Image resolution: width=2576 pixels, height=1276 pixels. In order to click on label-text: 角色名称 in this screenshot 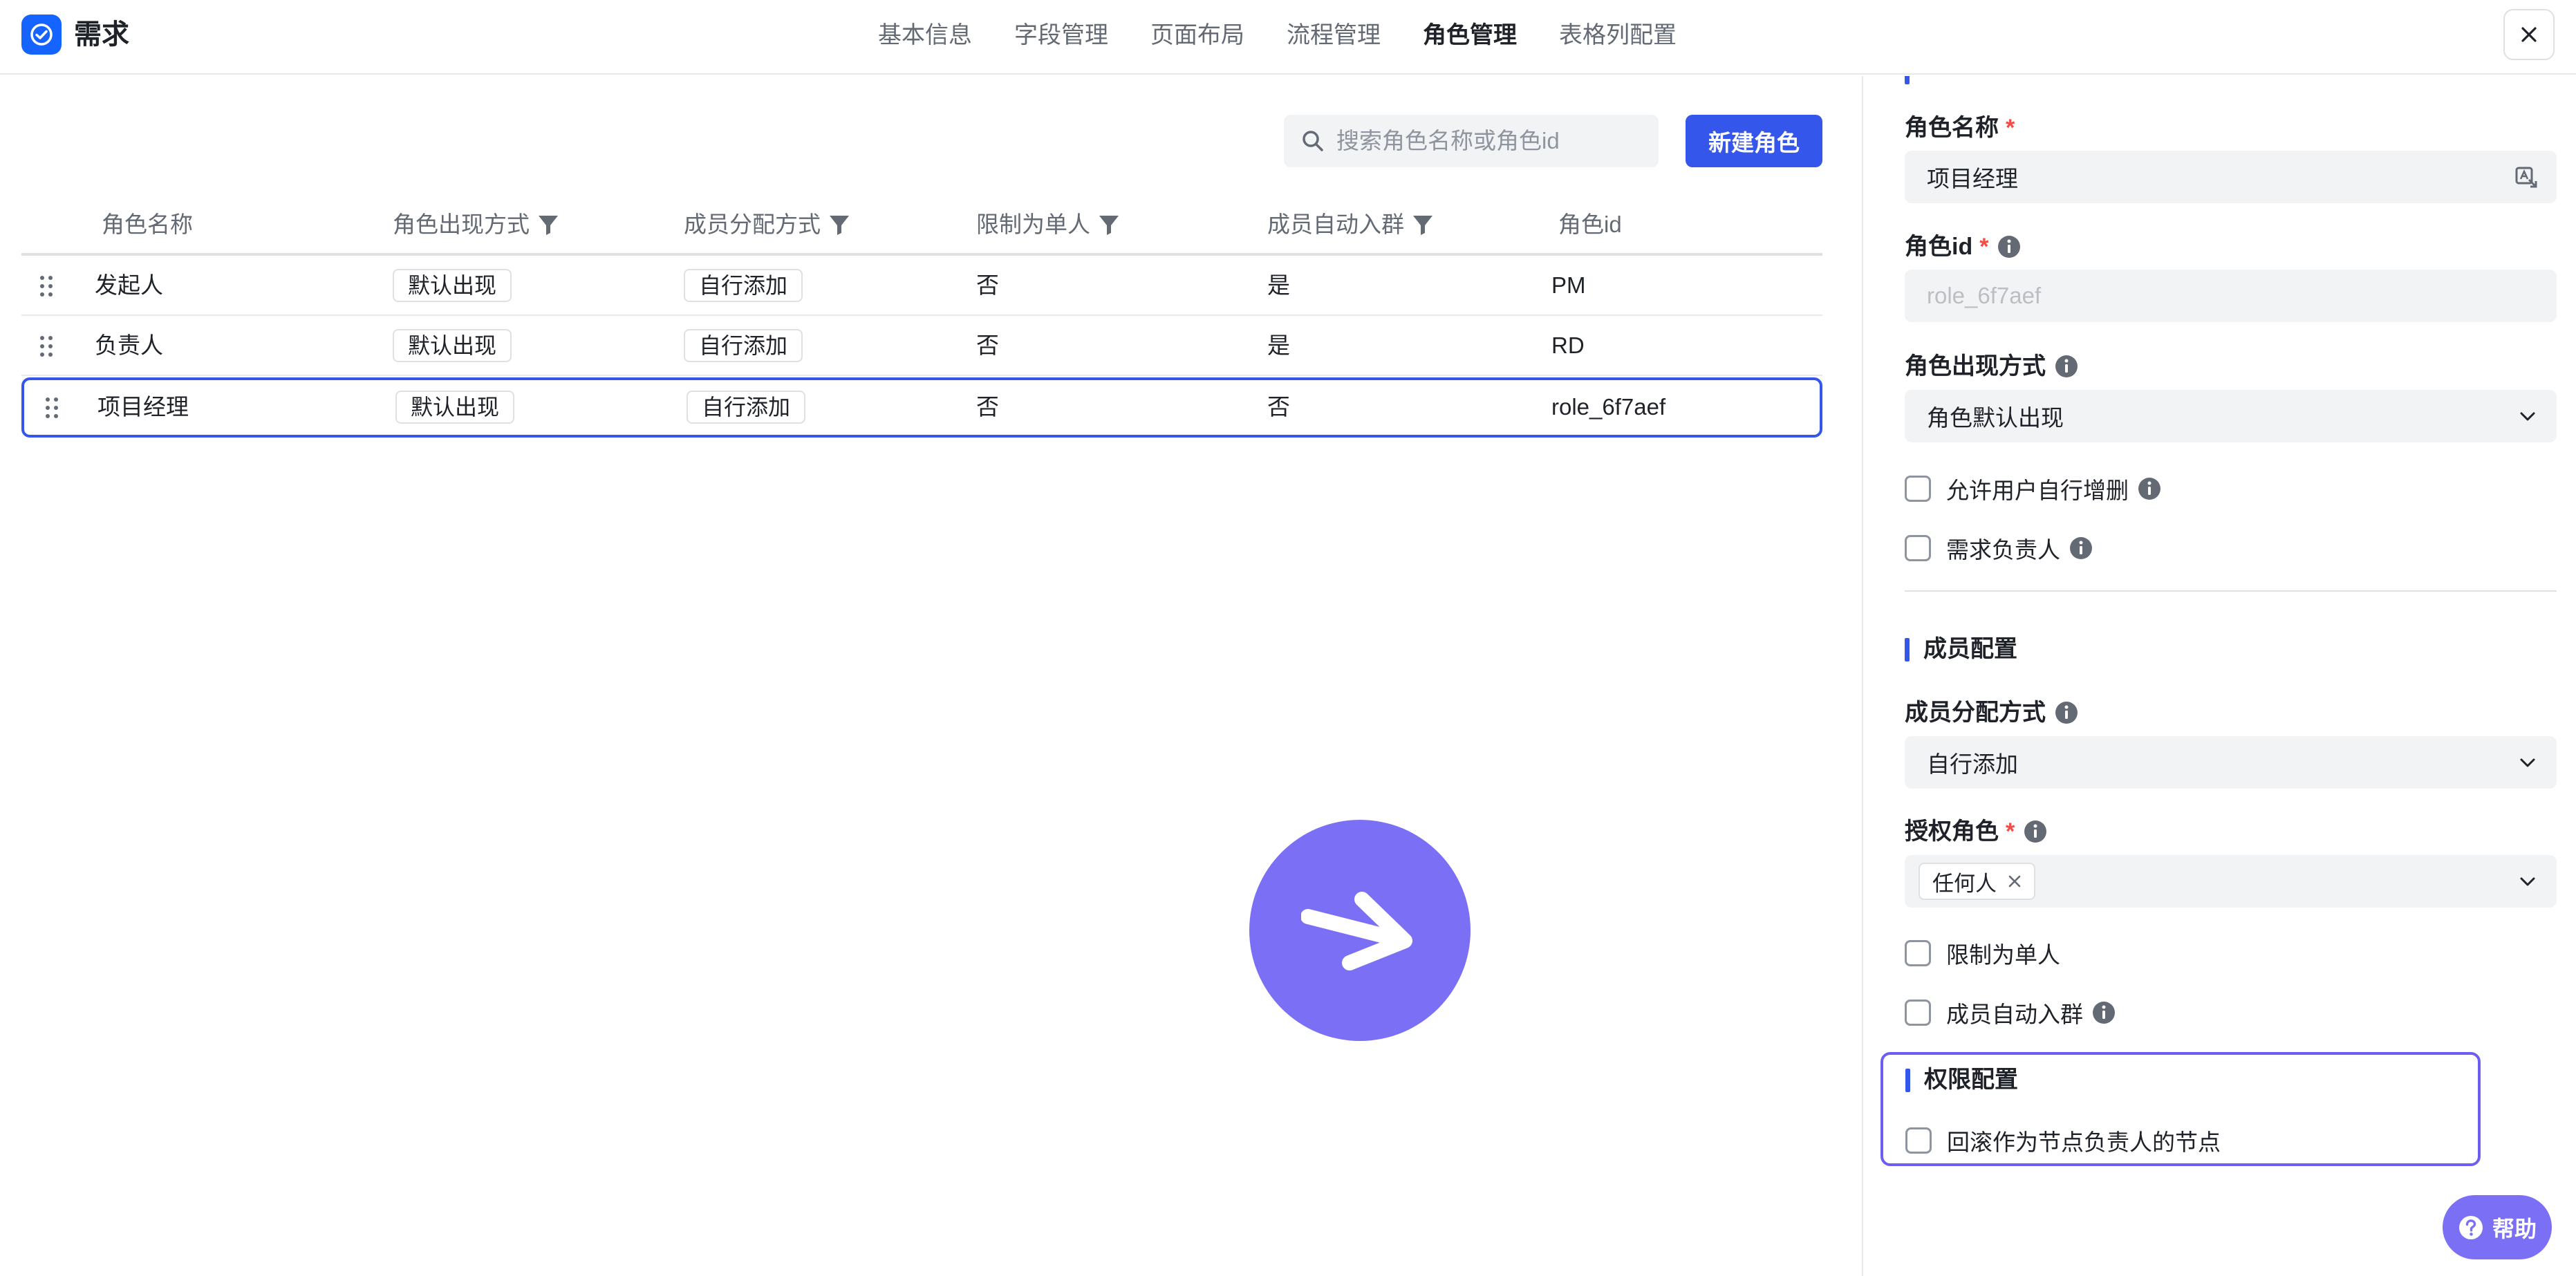, I will do `click(1952, 128)`.